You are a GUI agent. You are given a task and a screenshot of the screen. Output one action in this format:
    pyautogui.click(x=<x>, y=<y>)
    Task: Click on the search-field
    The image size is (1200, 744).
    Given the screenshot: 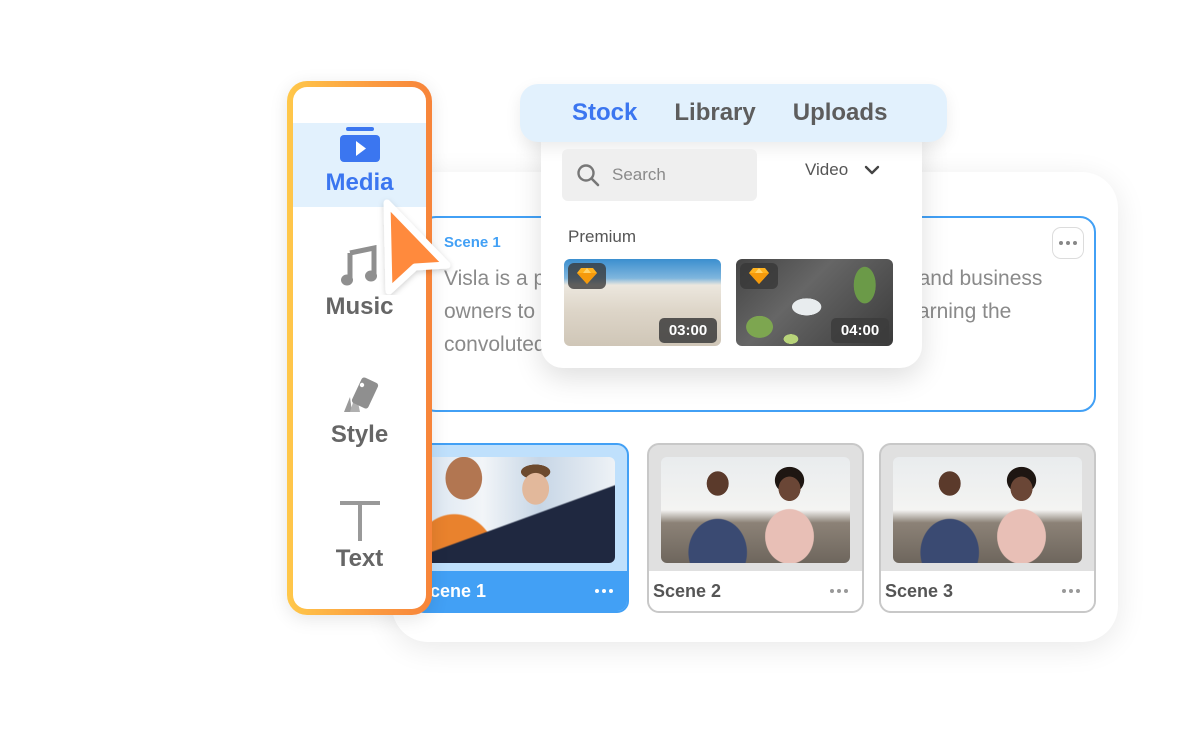 What is the action you would take?
    pyautogui.click(x=659, y=175)
    